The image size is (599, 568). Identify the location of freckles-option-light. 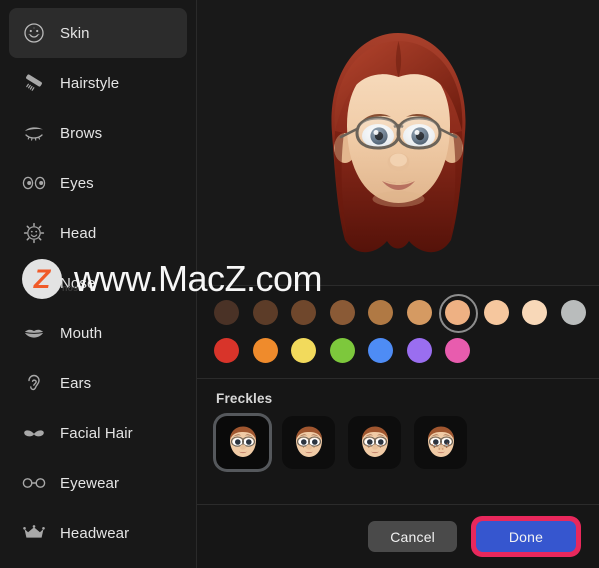
(308, 442).